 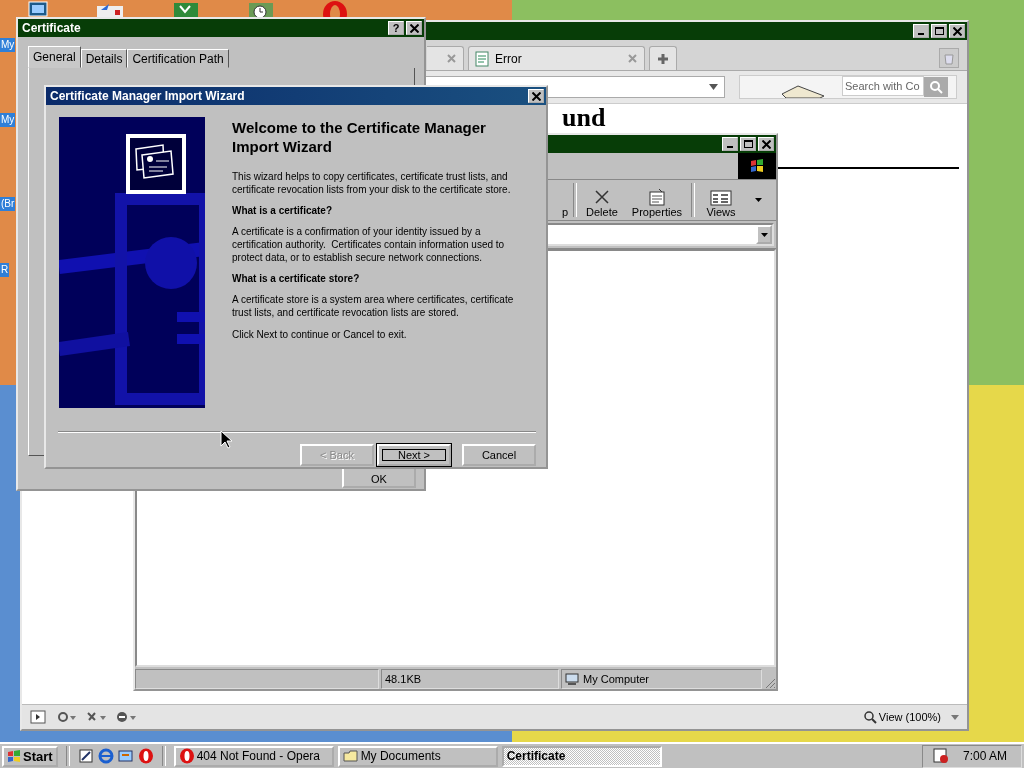 I want to click on magnifier-icon, so click(x=870, y=717).